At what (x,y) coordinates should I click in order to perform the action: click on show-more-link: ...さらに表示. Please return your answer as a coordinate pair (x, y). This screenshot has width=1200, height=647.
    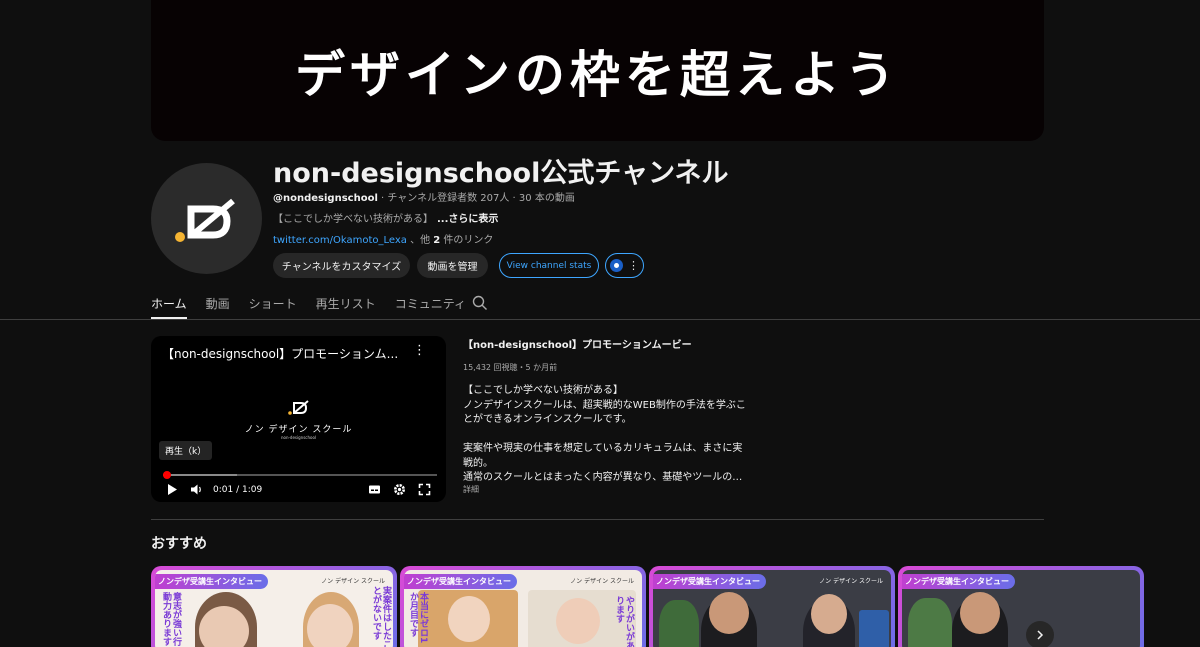
    Looking at the image, I should click on (467, 219).